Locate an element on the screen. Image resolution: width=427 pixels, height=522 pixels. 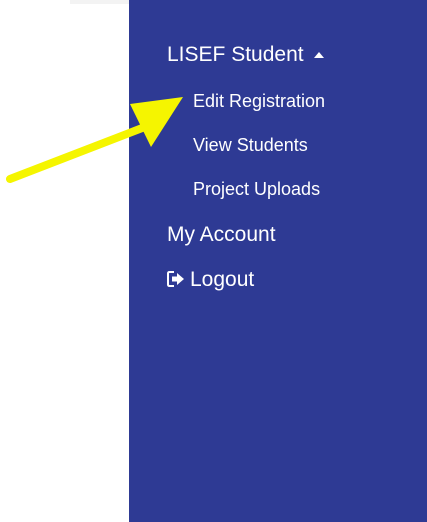
sidebar-section-lisef-student: LISEF Student is located at coordinates (245, 55).